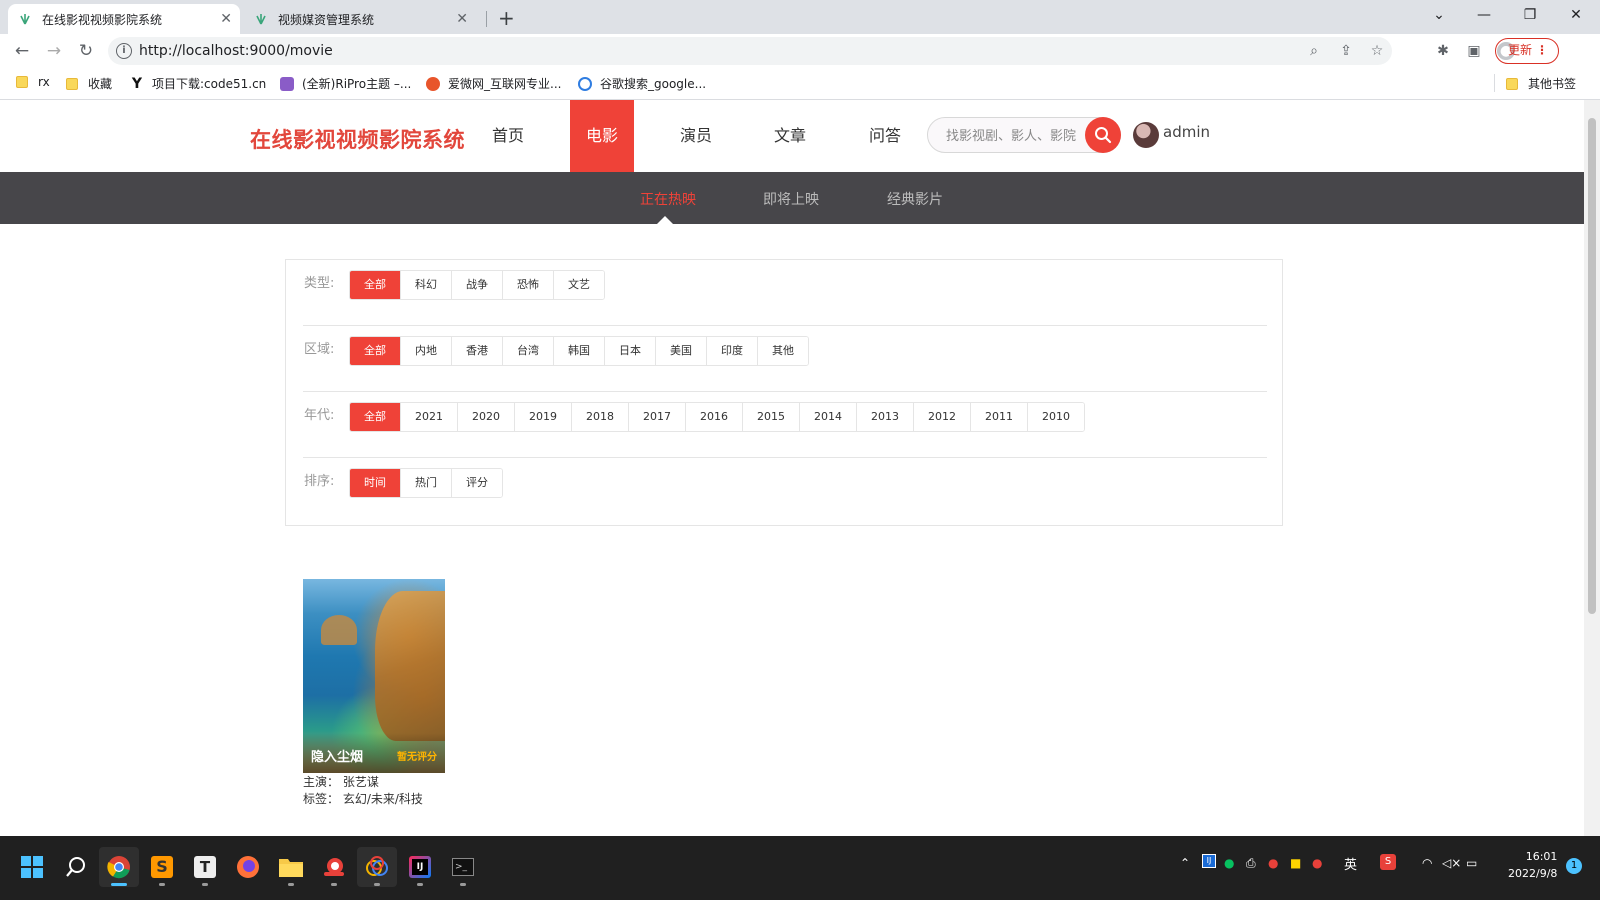  I want to click on subnav-now-showing: 正在热映, so click(668, 199).